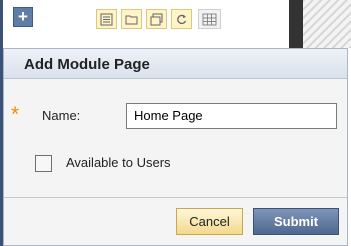  Describe the element at coordinates (23, 17) in the screenshot. I see `add-button: +` at that location.